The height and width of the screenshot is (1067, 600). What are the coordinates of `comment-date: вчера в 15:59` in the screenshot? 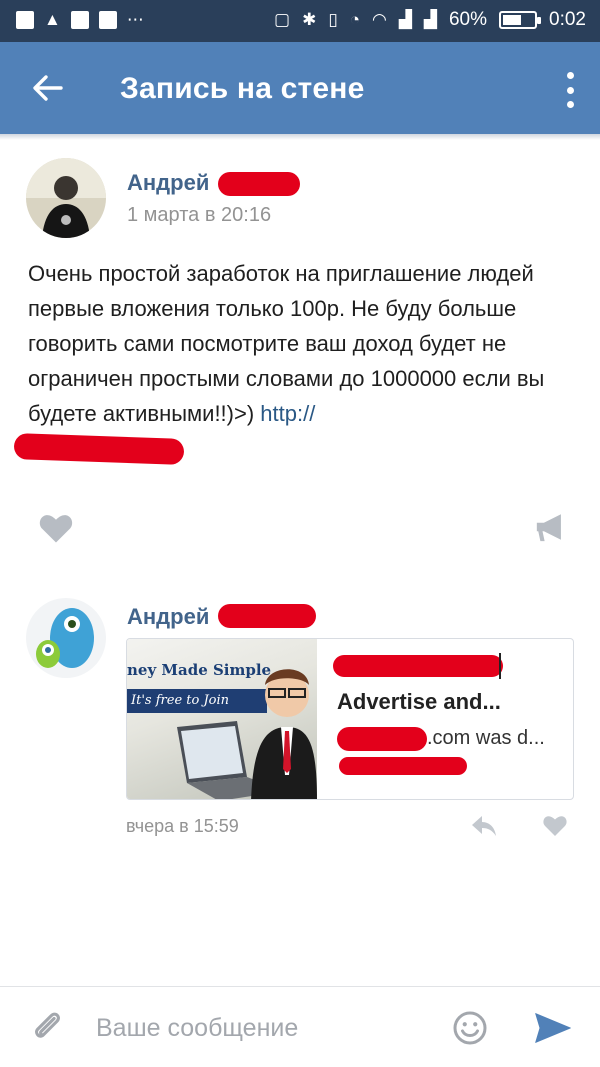 It's located at (182, 826).